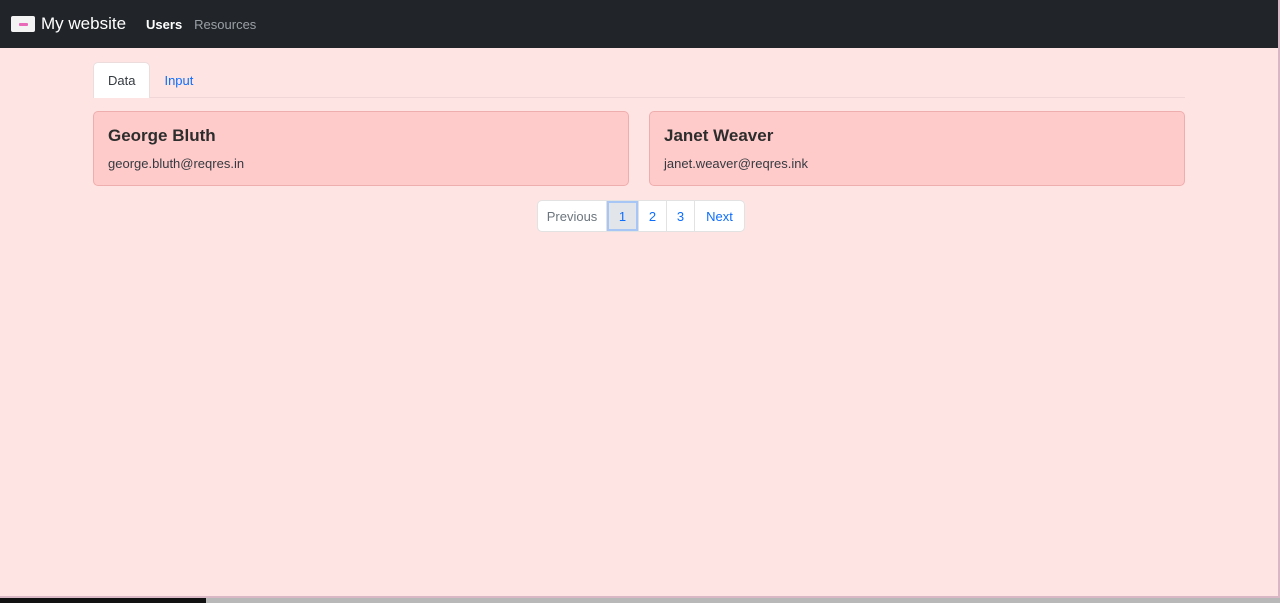 Image resolution: width=1280 pixels, height=603 pixels. What do you see at coordinates (639, 24) in the screenshot?
I see `navbar: My website Users Resources` at bounding box center [639, 24].